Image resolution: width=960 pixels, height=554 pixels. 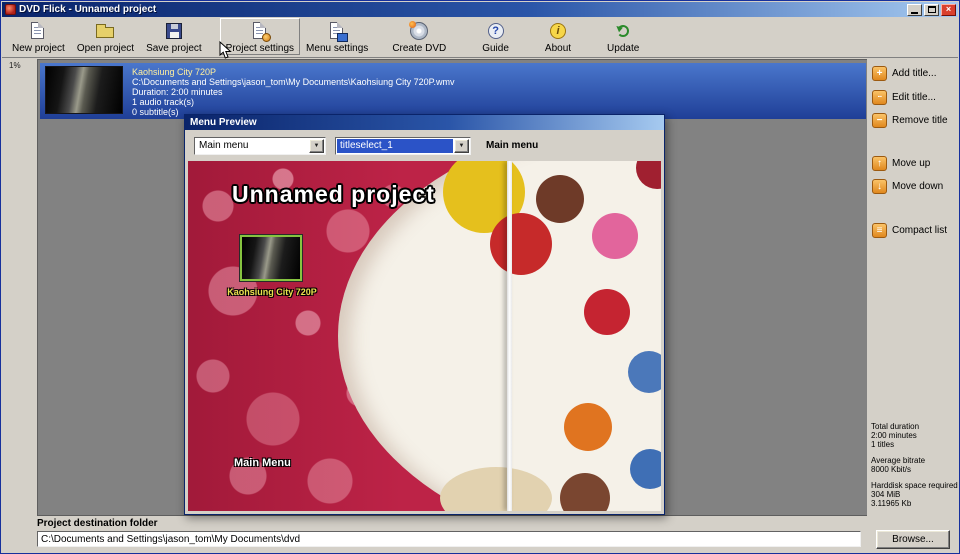 I want to click on maximize-button, so click(x=931, y=9).